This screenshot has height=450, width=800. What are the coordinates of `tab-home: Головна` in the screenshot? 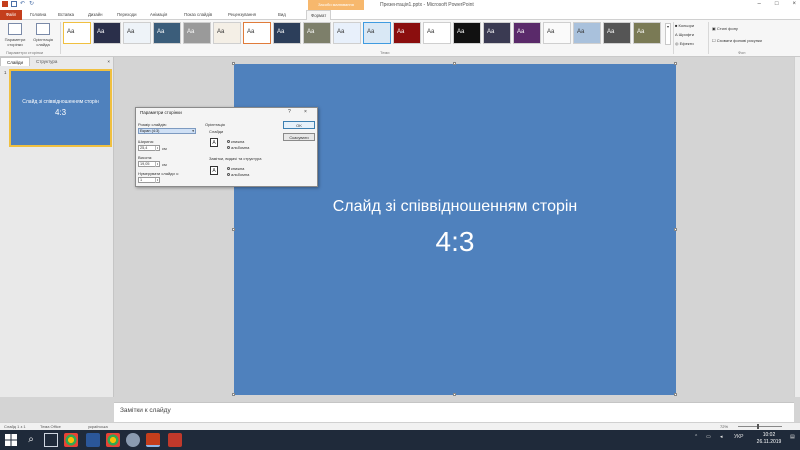 It's located at (38, 14).